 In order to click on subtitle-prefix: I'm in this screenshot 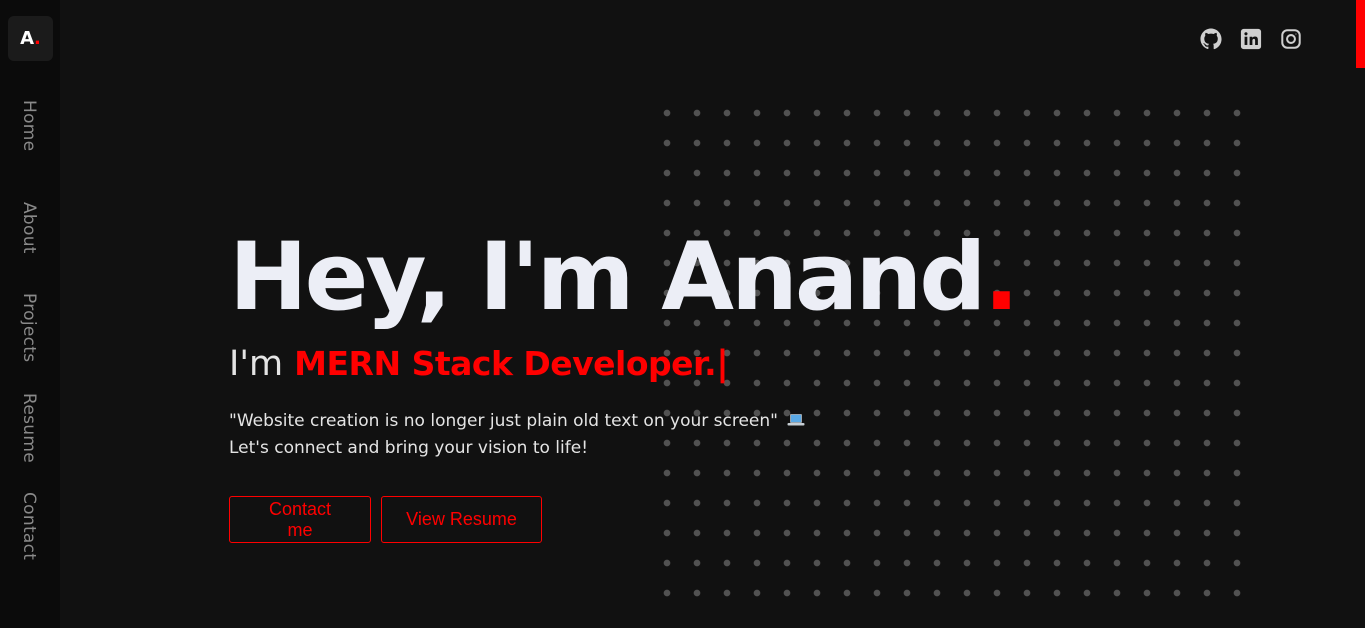, I will do `click(262, 364)`.